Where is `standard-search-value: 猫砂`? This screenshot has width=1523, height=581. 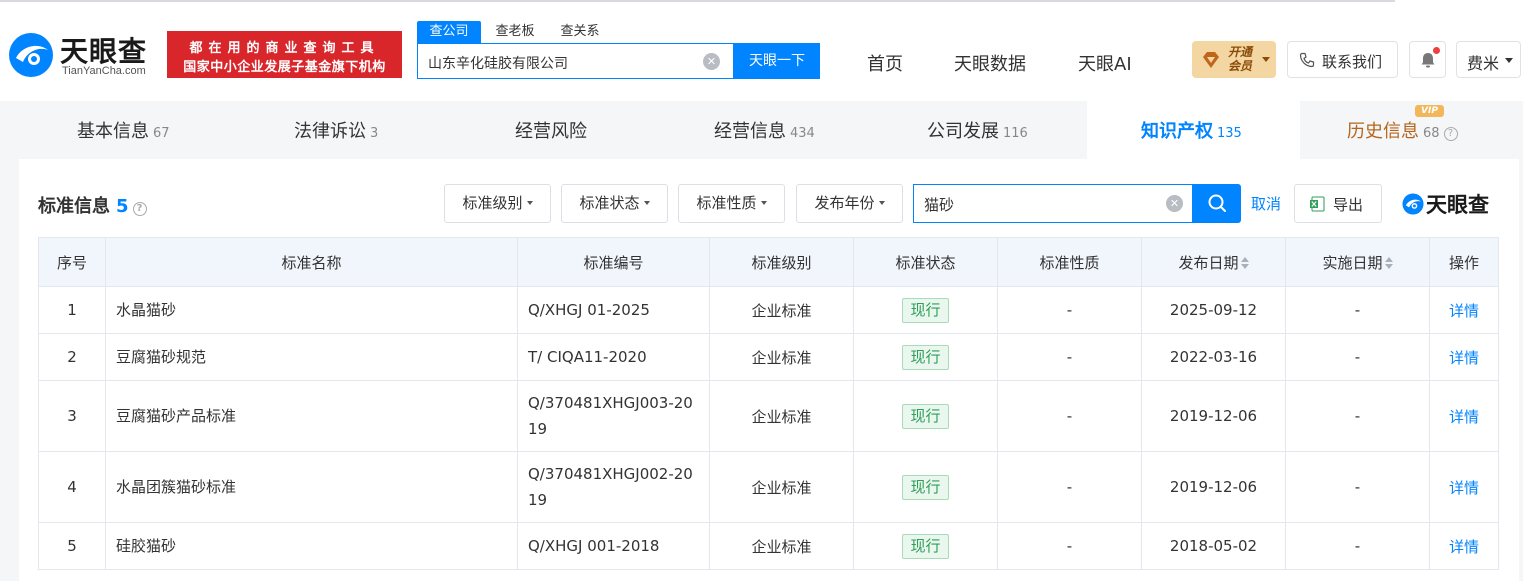 standard-search-value: 猫砂 is located at coordinates (939, 205).